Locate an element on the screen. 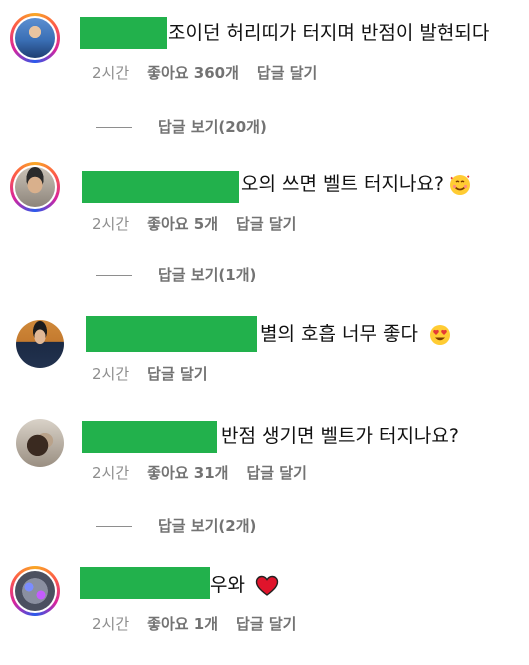 The height and width of the screenshot is (665, 529). view-replies-button: 답글 보기(20개) is located at coordinates (181, 126).